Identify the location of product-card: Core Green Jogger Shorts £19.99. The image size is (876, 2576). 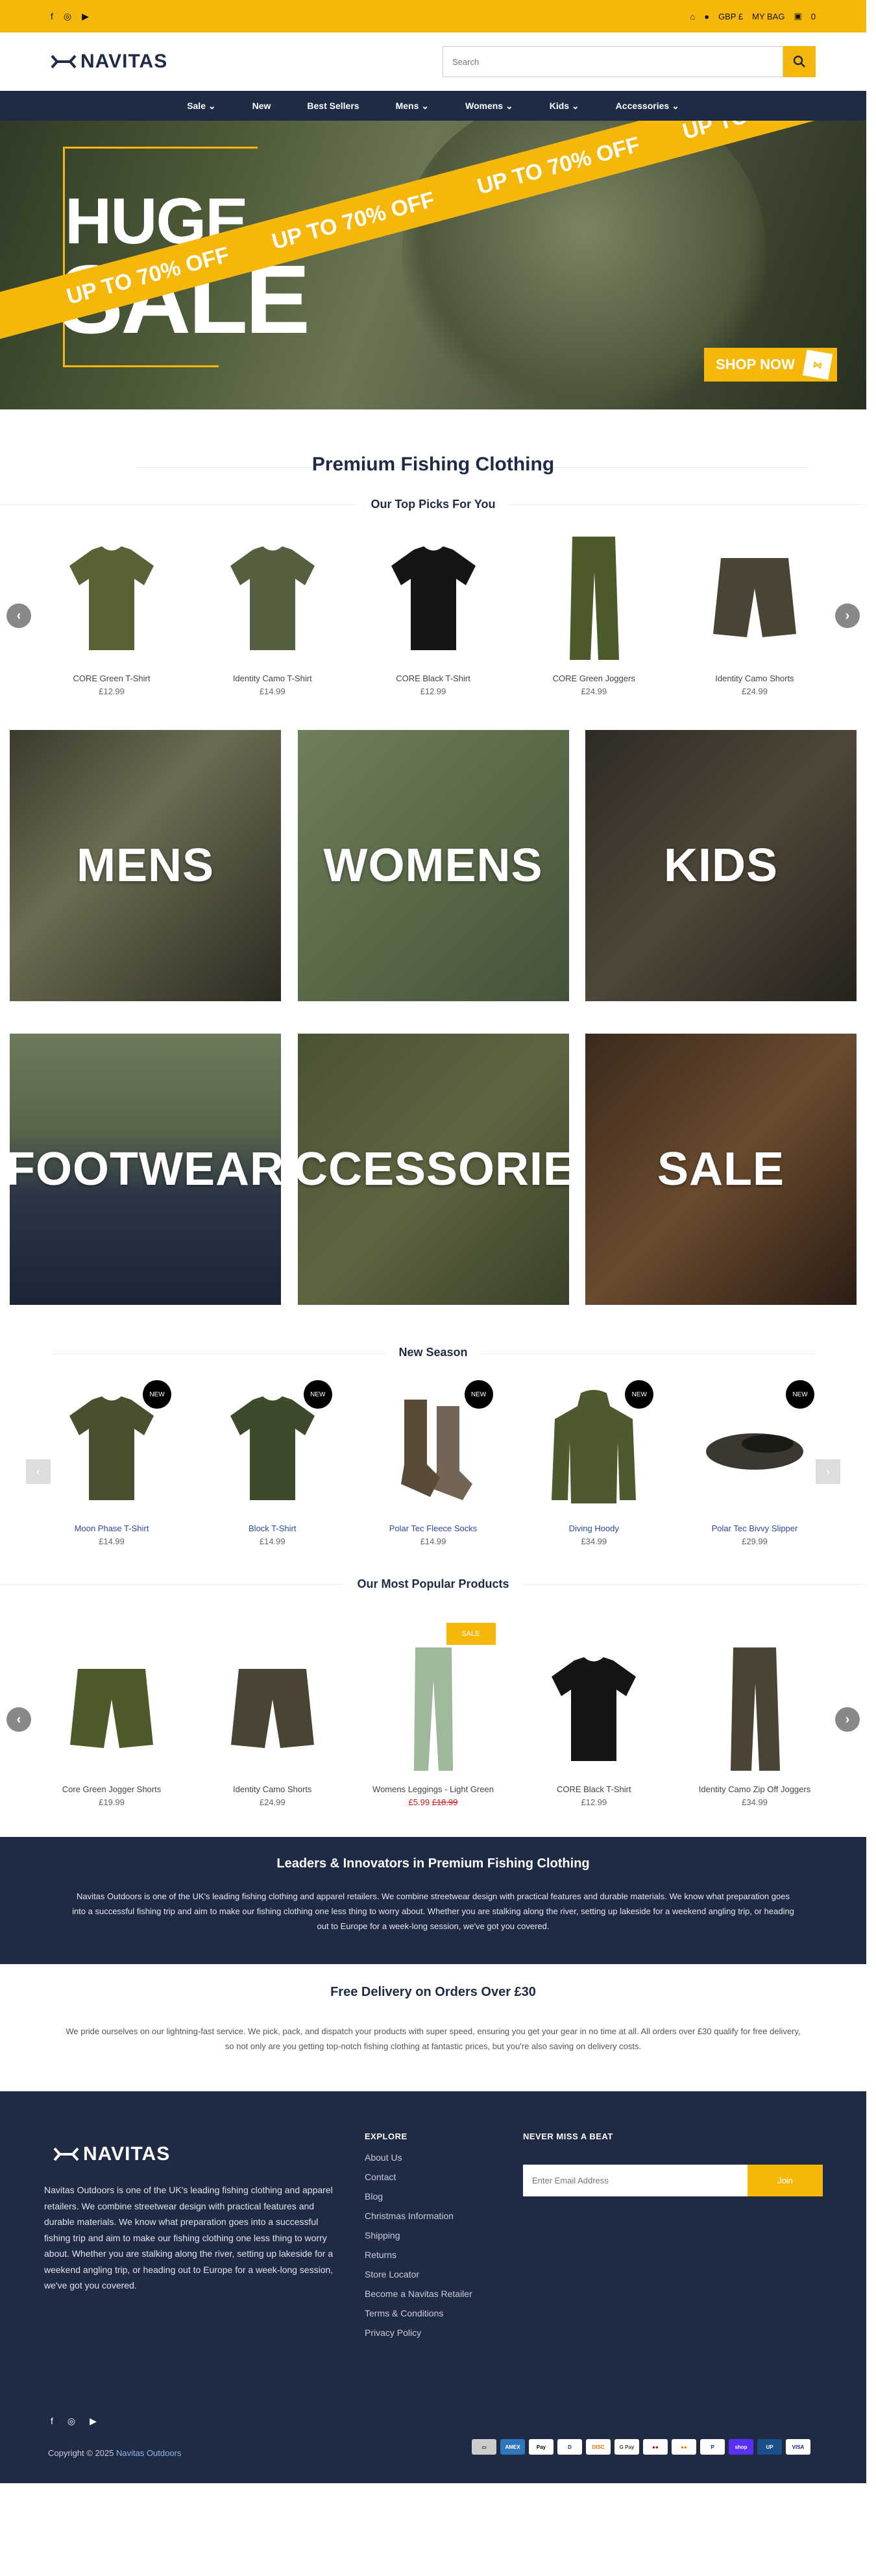
(111, 1739).